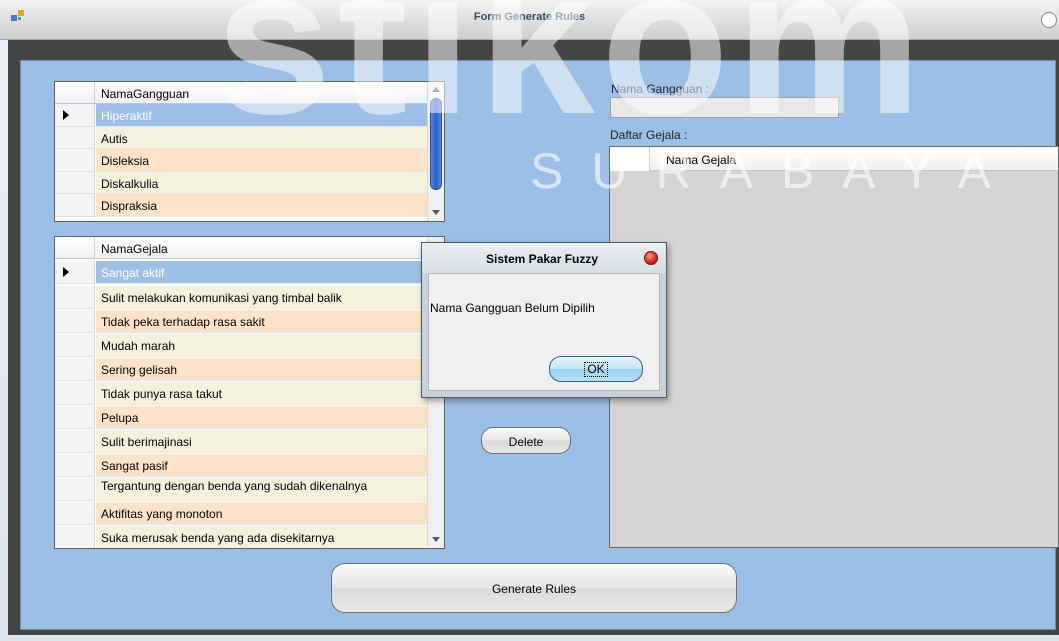  I want to click on table-row: Sangat pasif, so click(249, 465).